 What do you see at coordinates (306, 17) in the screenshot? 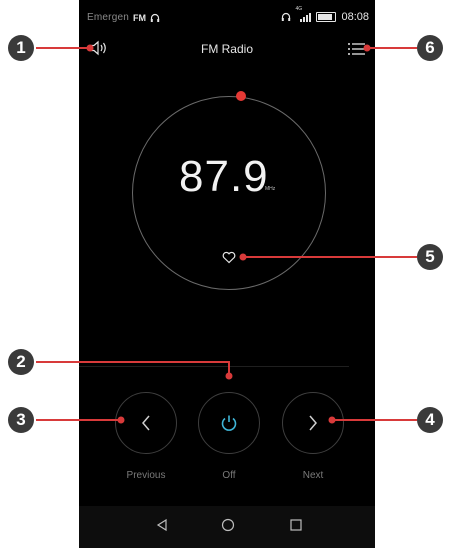
I see `signal-bars-icon` at bounding box center [306, 17].